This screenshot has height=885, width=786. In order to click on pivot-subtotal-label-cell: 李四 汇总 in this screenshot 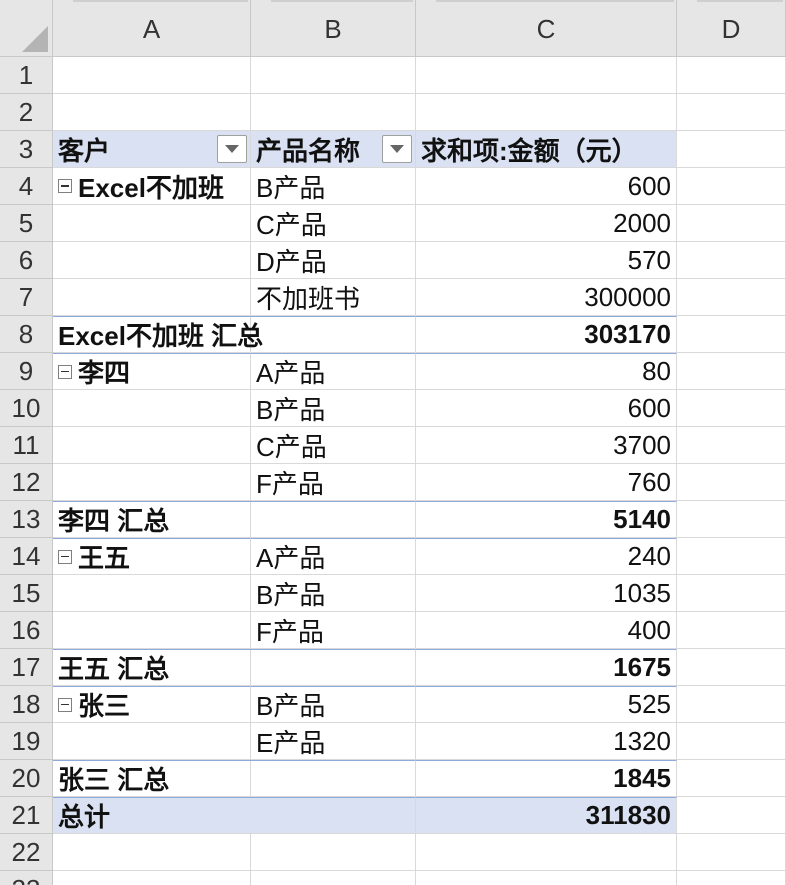, I will do `click(234, 519)`.